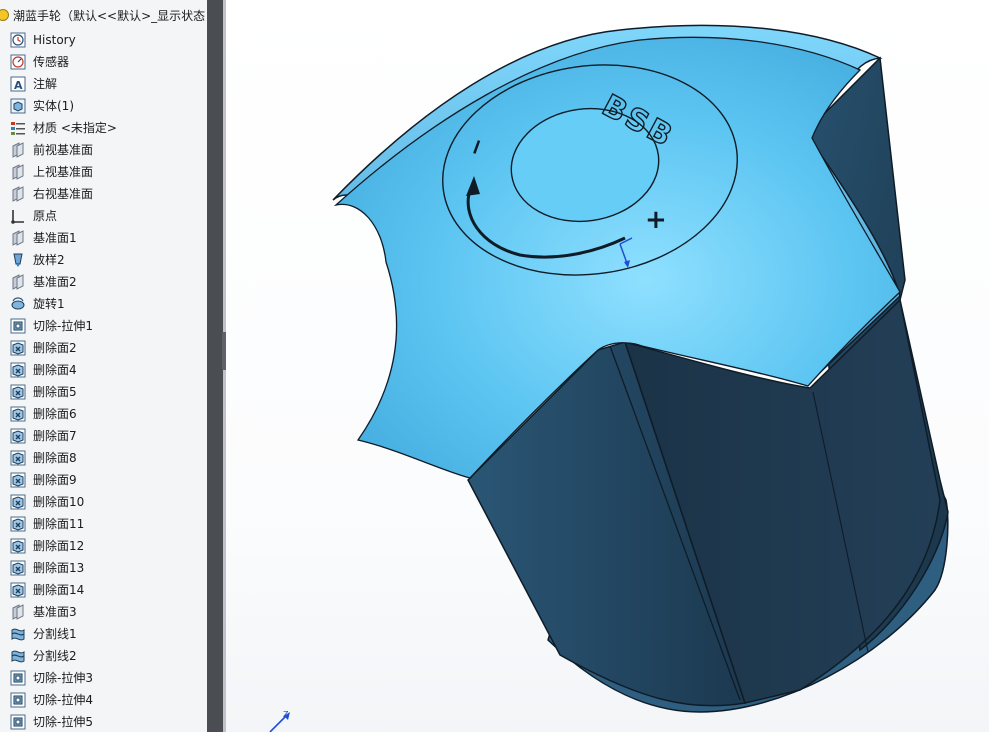 The height and width of the screenshot is (732, 989). What do you see at coordinates (55, 392) in the screenshot?
I see `tree-item-label: 删除面5` at bounding box center [55, 392].